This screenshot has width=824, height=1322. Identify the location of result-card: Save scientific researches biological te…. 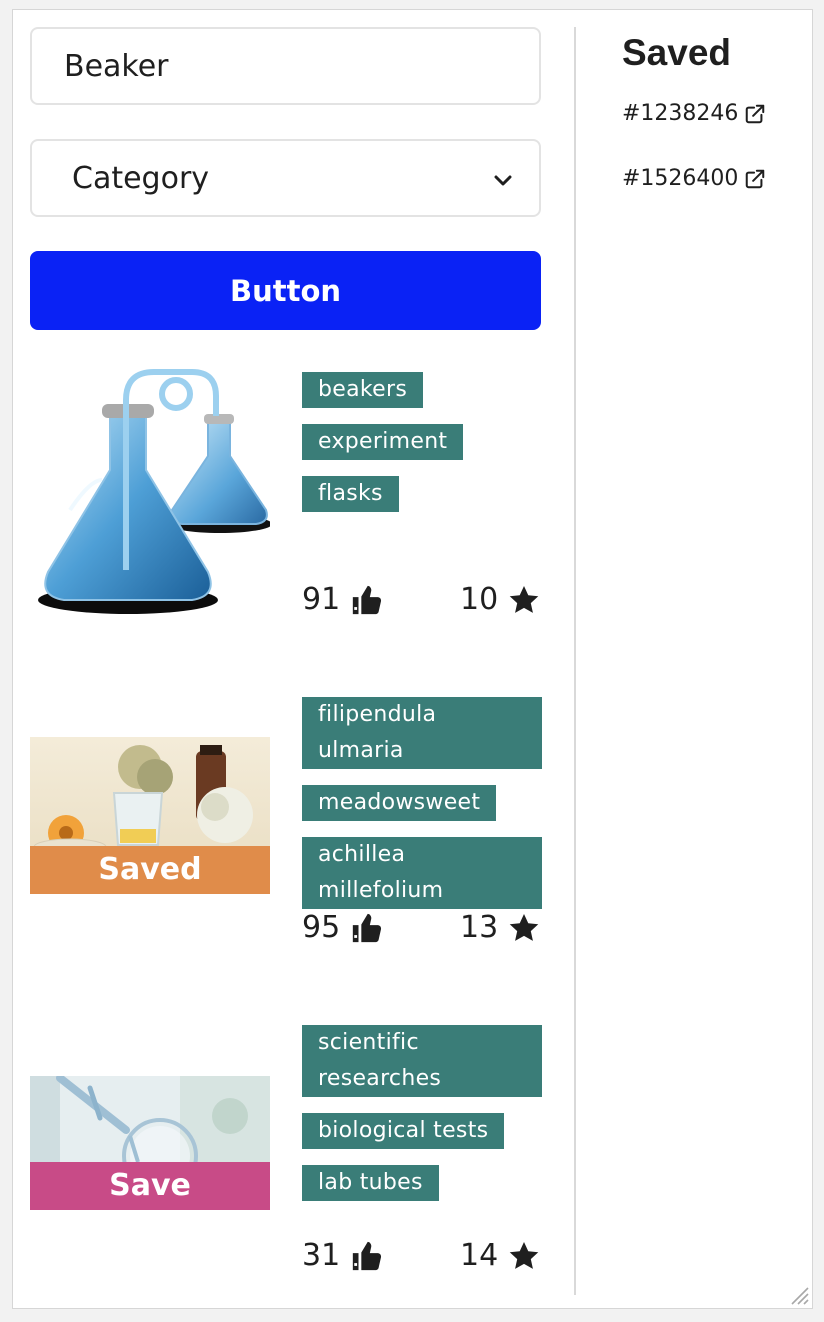
(285, 1161).